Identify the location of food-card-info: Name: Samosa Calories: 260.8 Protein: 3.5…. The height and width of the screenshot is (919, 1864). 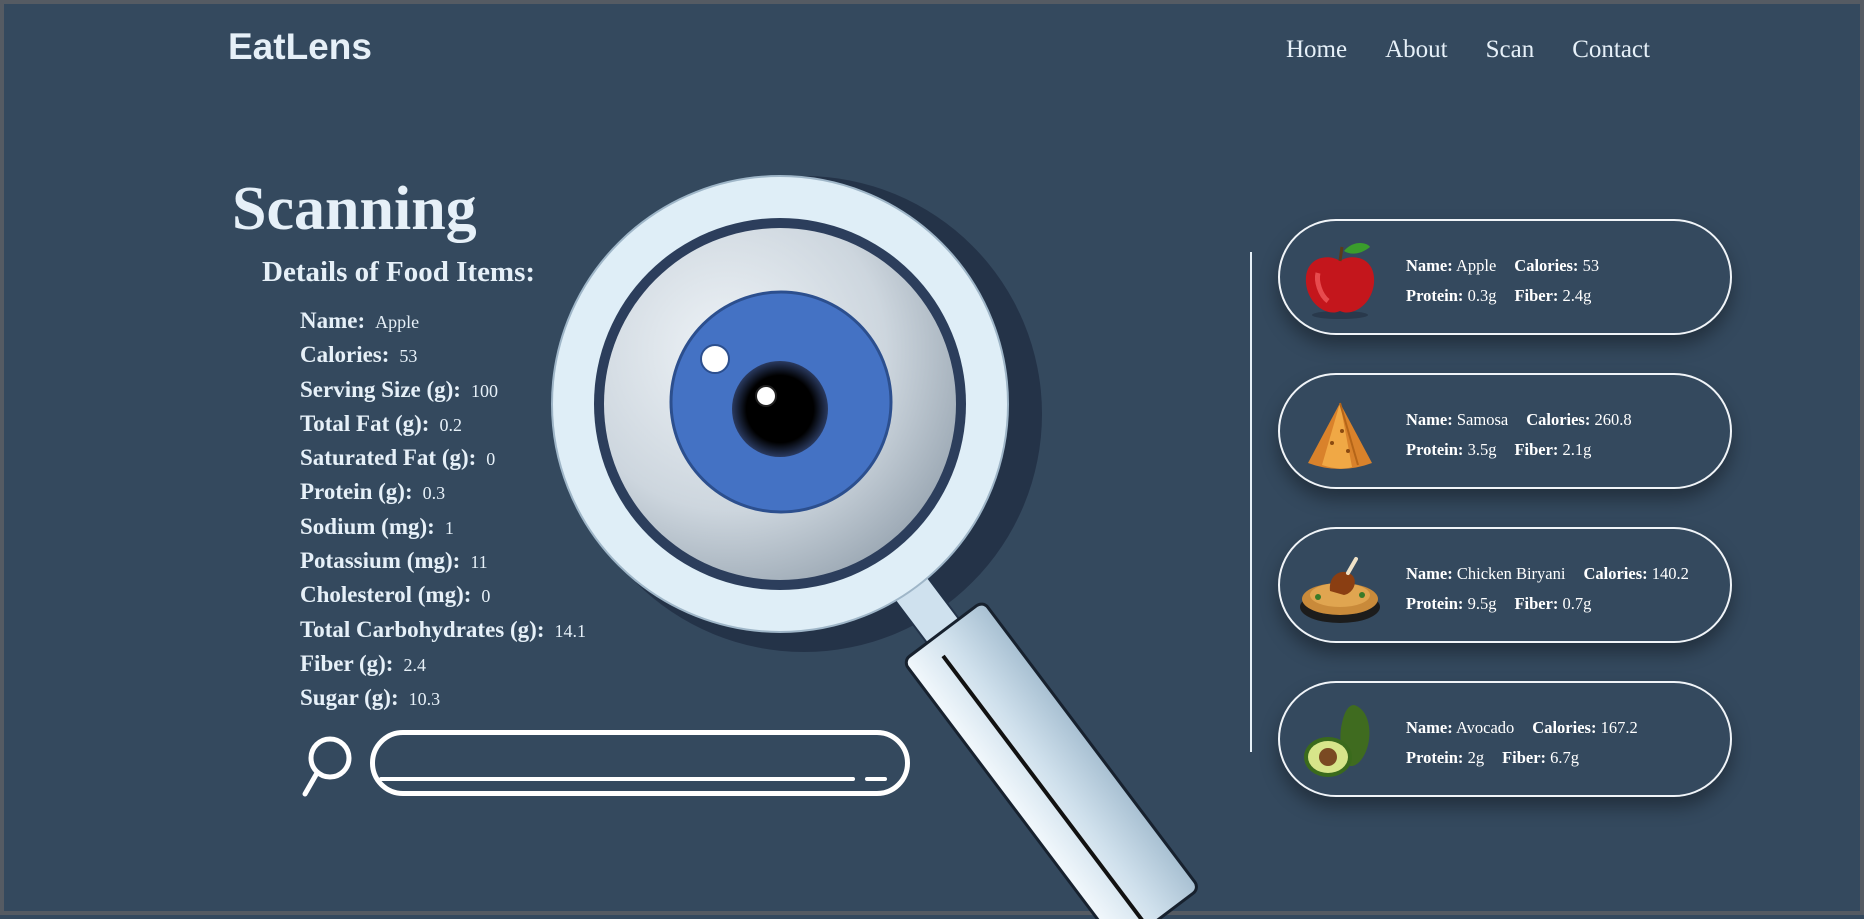
(1519, 435).